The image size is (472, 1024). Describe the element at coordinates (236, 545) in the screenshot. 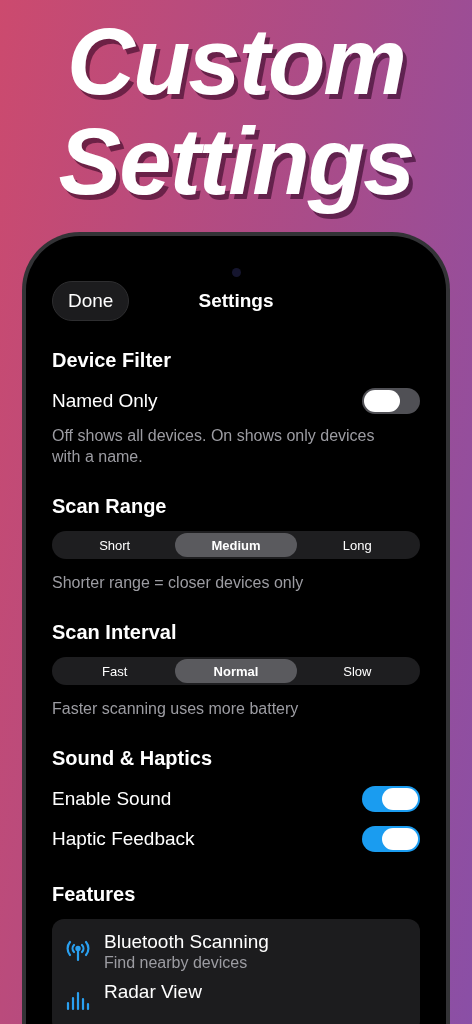

I see `segment-option: Medium` at that location.